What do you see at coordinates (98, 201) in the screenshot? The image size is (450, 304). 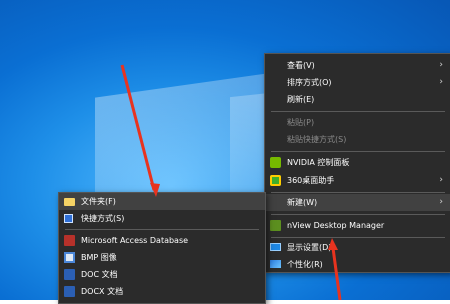 I see `submenu-item-label: 文件夹(F)` at bounding box center [98, 201].